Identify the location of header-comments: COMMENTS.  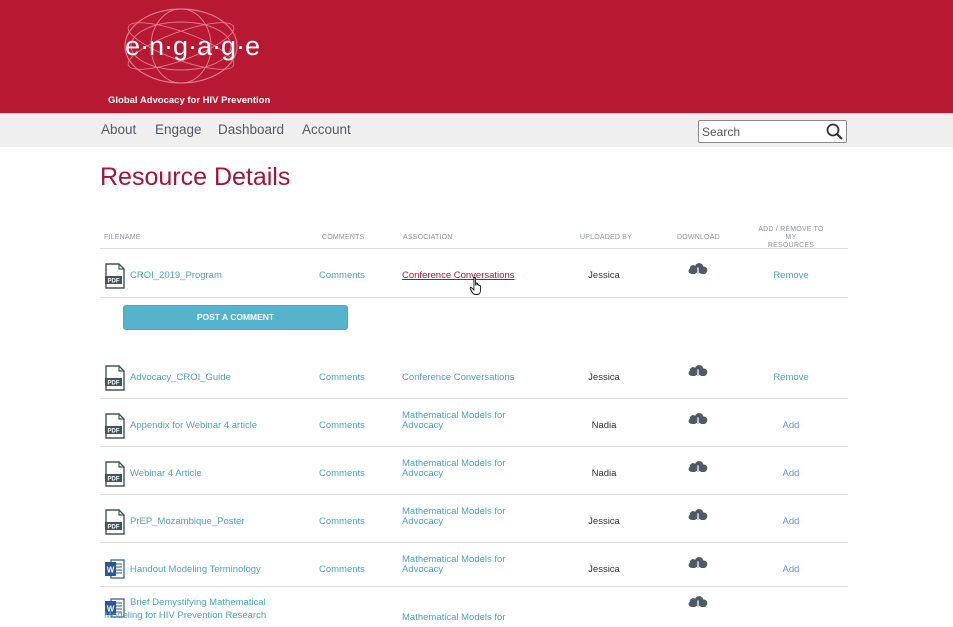
(343, 237).